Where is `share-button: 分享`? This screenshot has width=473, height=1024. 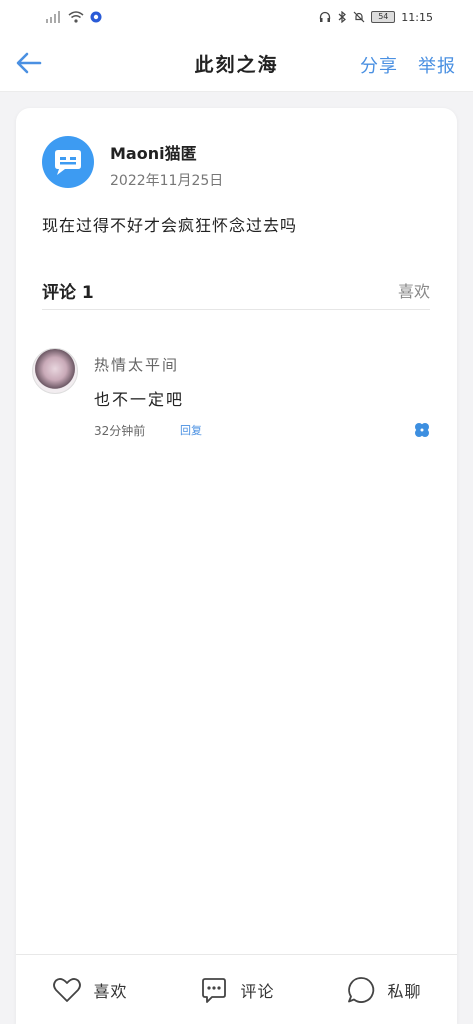 share-button: 分享 is located at coordinates (379, 65).